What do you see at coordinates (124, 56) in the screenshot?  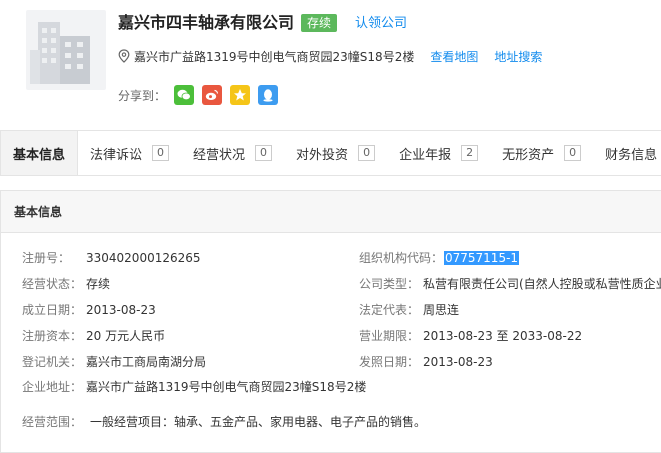 I see `location-pin-icon` at bounding box center [124, 56].